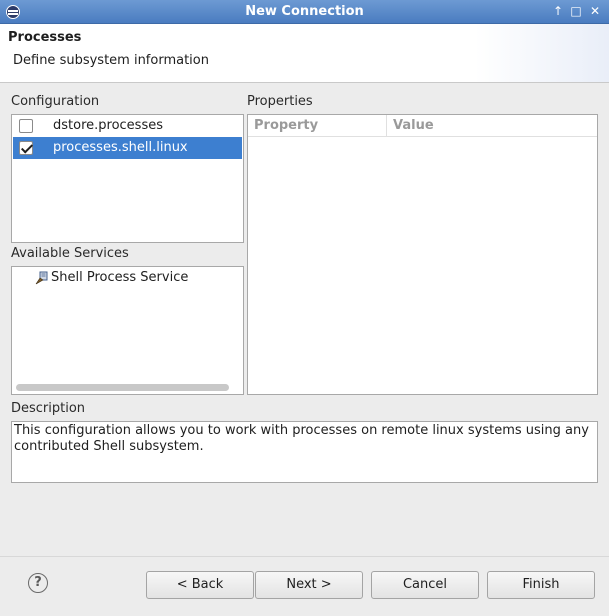  I want to click on description-label: Description, so click(48, 408).